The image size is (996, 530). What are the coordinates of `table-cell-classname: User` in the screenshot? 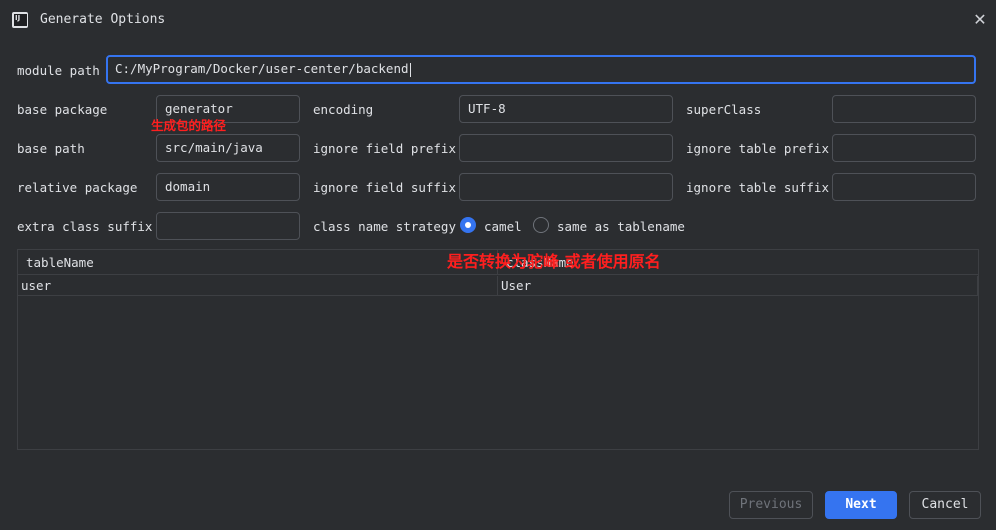 It's located at (738, 286).